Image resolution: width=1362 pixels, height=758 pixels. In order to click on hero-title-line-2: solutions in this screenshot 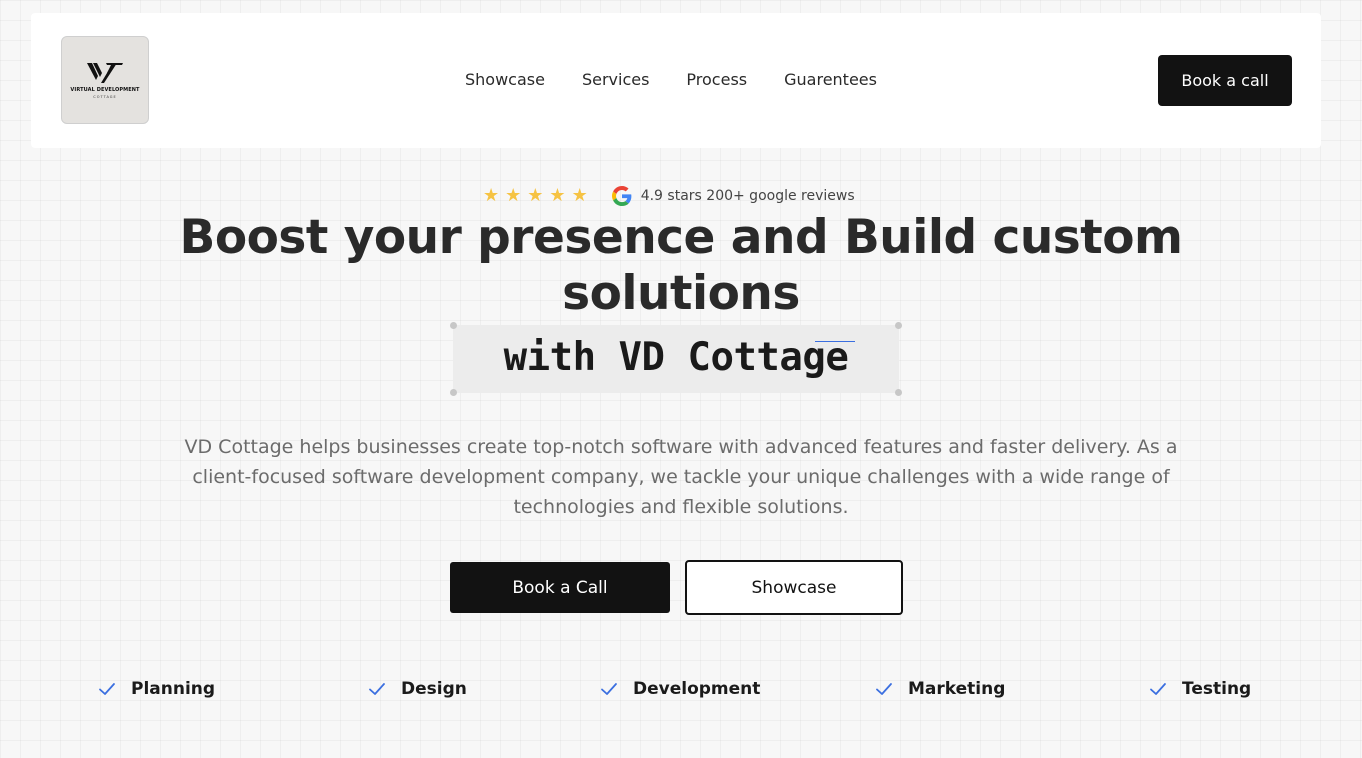, I will do `click(681, 293)`.